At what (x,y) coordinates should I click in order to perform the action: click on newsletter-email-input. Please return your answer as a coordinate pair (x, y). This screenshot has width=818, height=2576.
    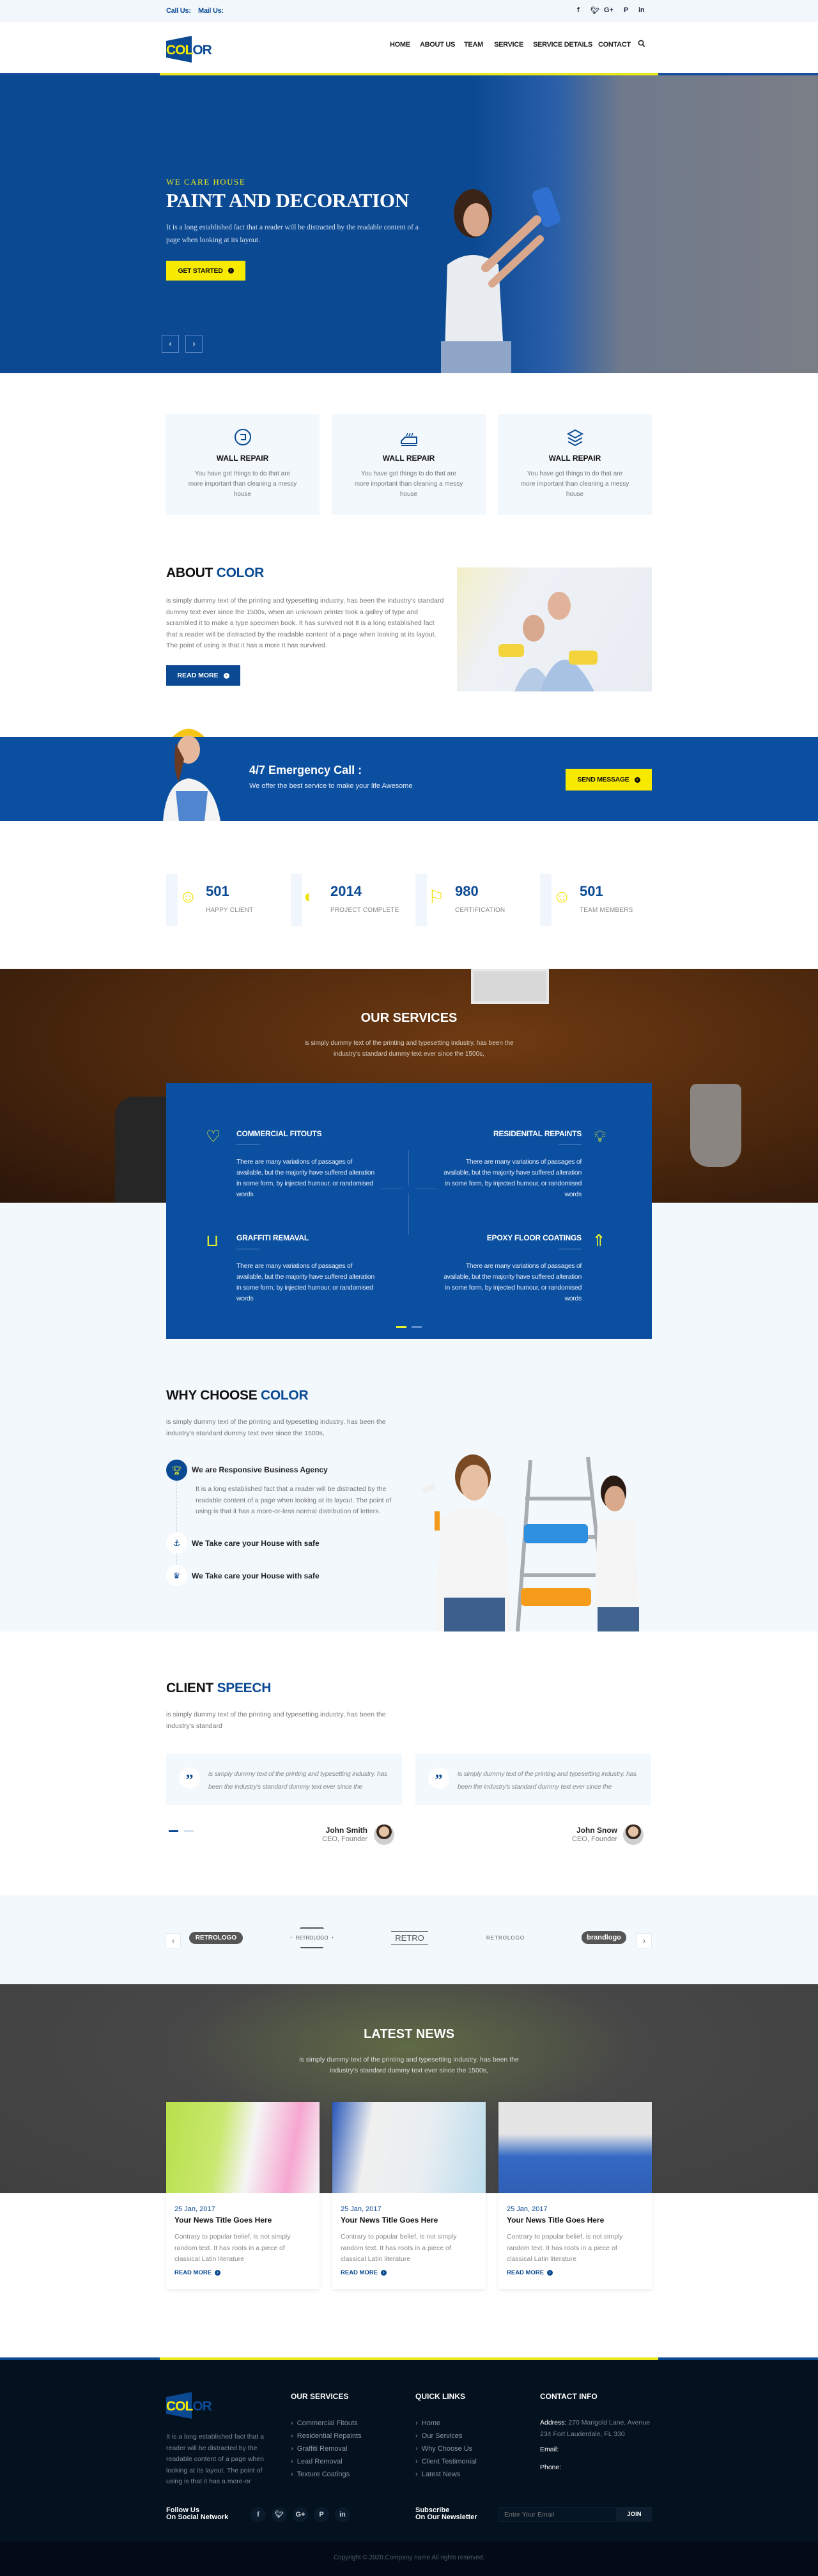
    Looking at the image, I should click on (557, 2514).